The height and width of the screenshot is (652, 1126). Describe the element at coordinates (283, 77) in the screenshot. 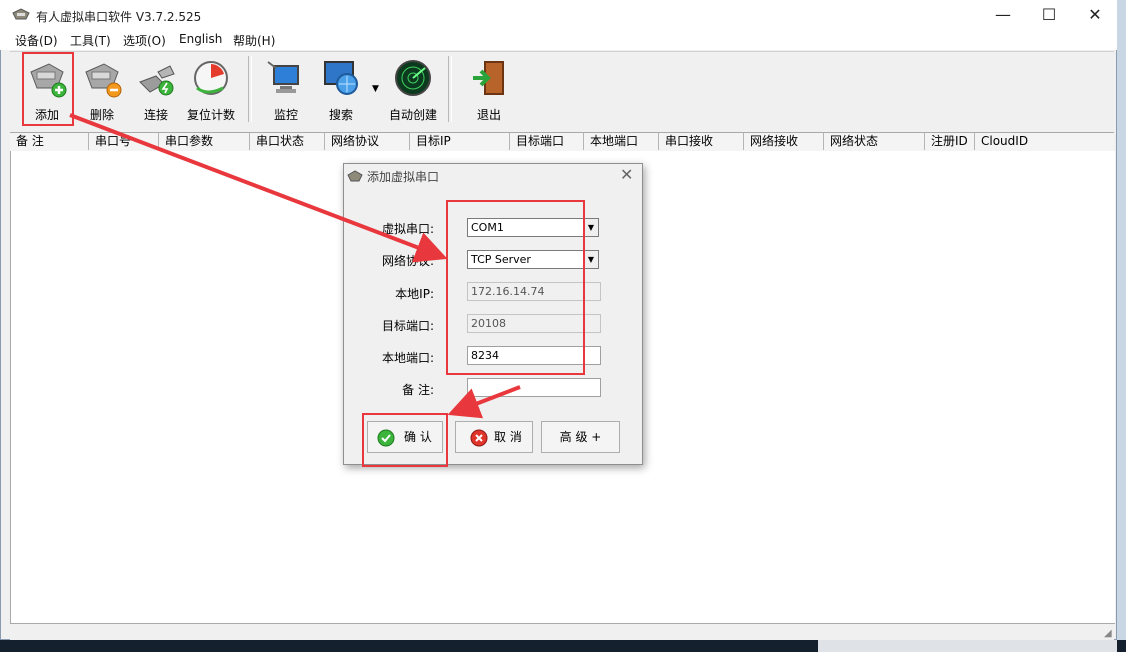

I see `monitor-icon` at that location.